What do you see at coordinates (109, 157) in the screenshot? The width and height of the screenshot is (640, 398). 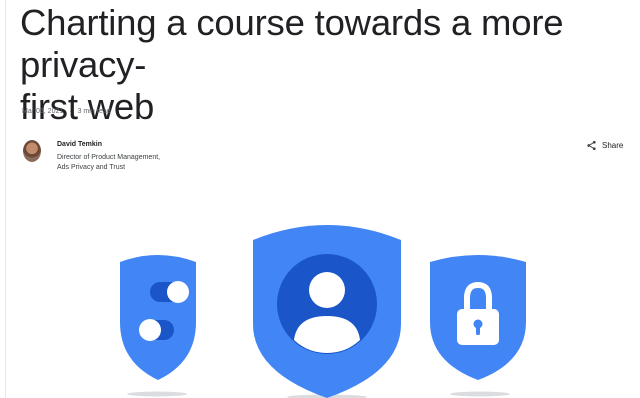 I see `author-role-line-1: Director of Product Management,` at bounding box center [109, 157].